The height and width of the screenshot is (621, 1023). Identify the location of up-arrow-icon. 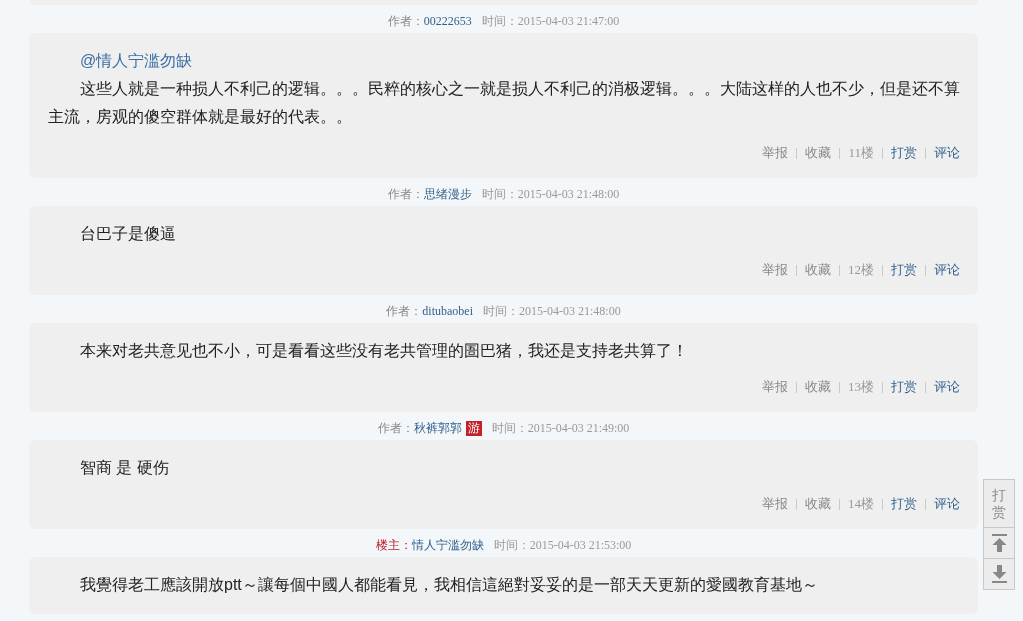
(999, 543).